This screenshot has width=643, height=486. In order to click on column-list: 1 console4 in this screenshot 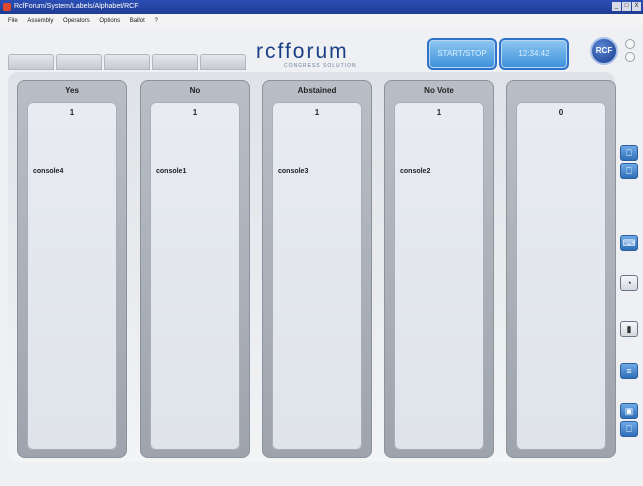, I will do `click(72, 276)`.